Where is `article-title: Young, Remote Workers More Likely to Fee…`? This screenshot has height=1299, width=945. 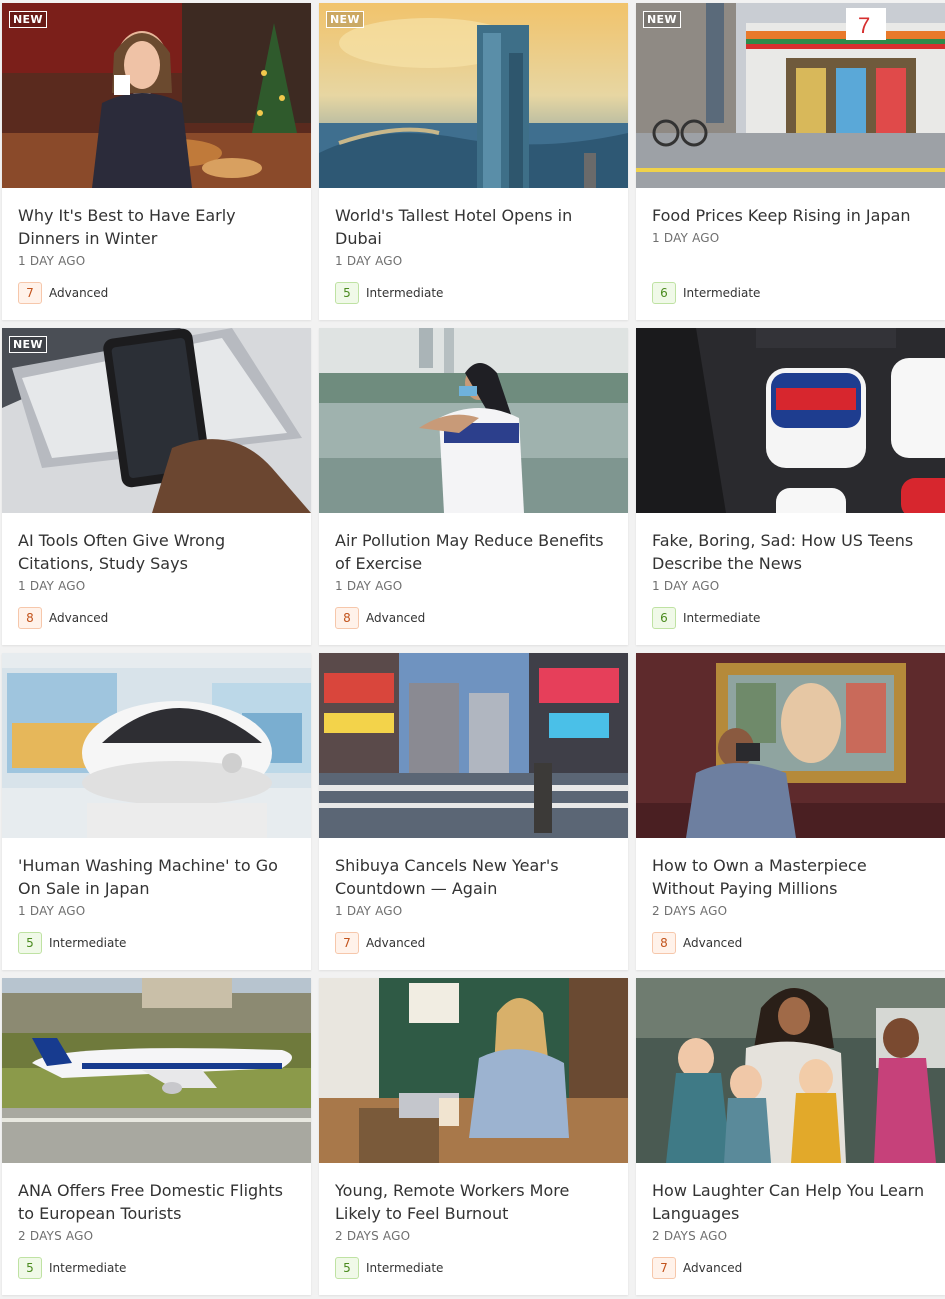 article-title: Young, Remote Workers More Likely to Fee… is located at coordinates (474, 1202).